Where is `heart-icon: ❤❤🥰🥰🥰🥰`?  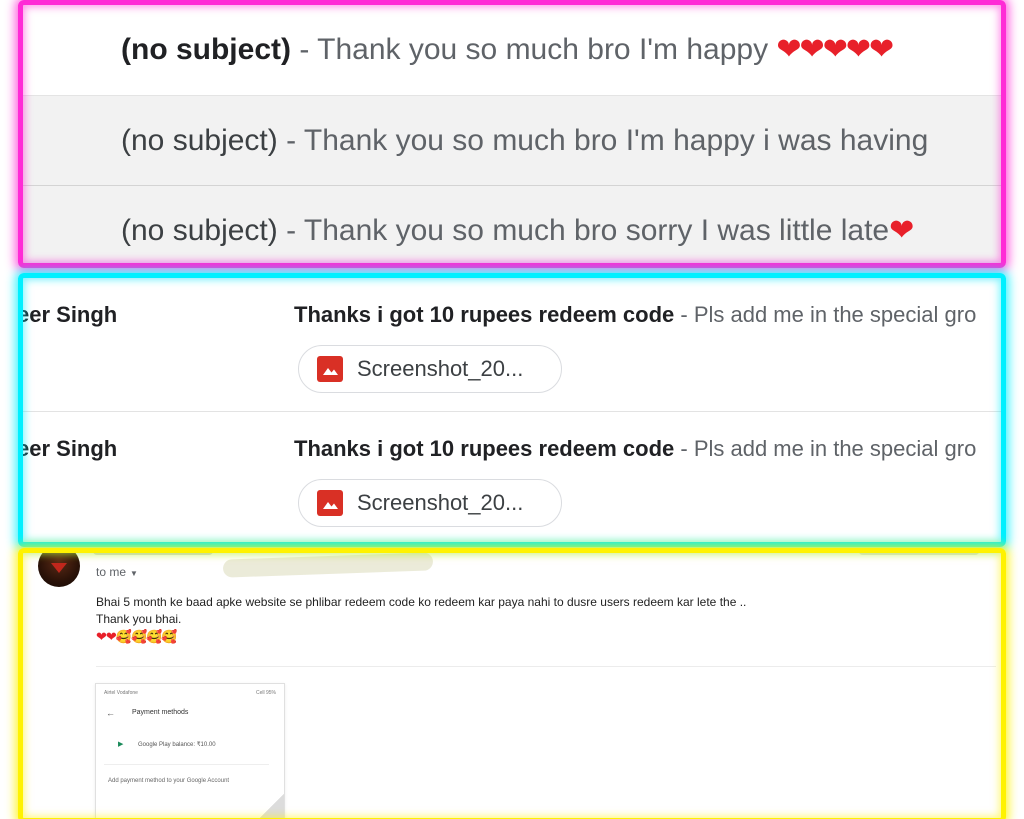
heart-icon: ❤❤🥰🥰🥰🥰 is located at coordinates (137, 636).